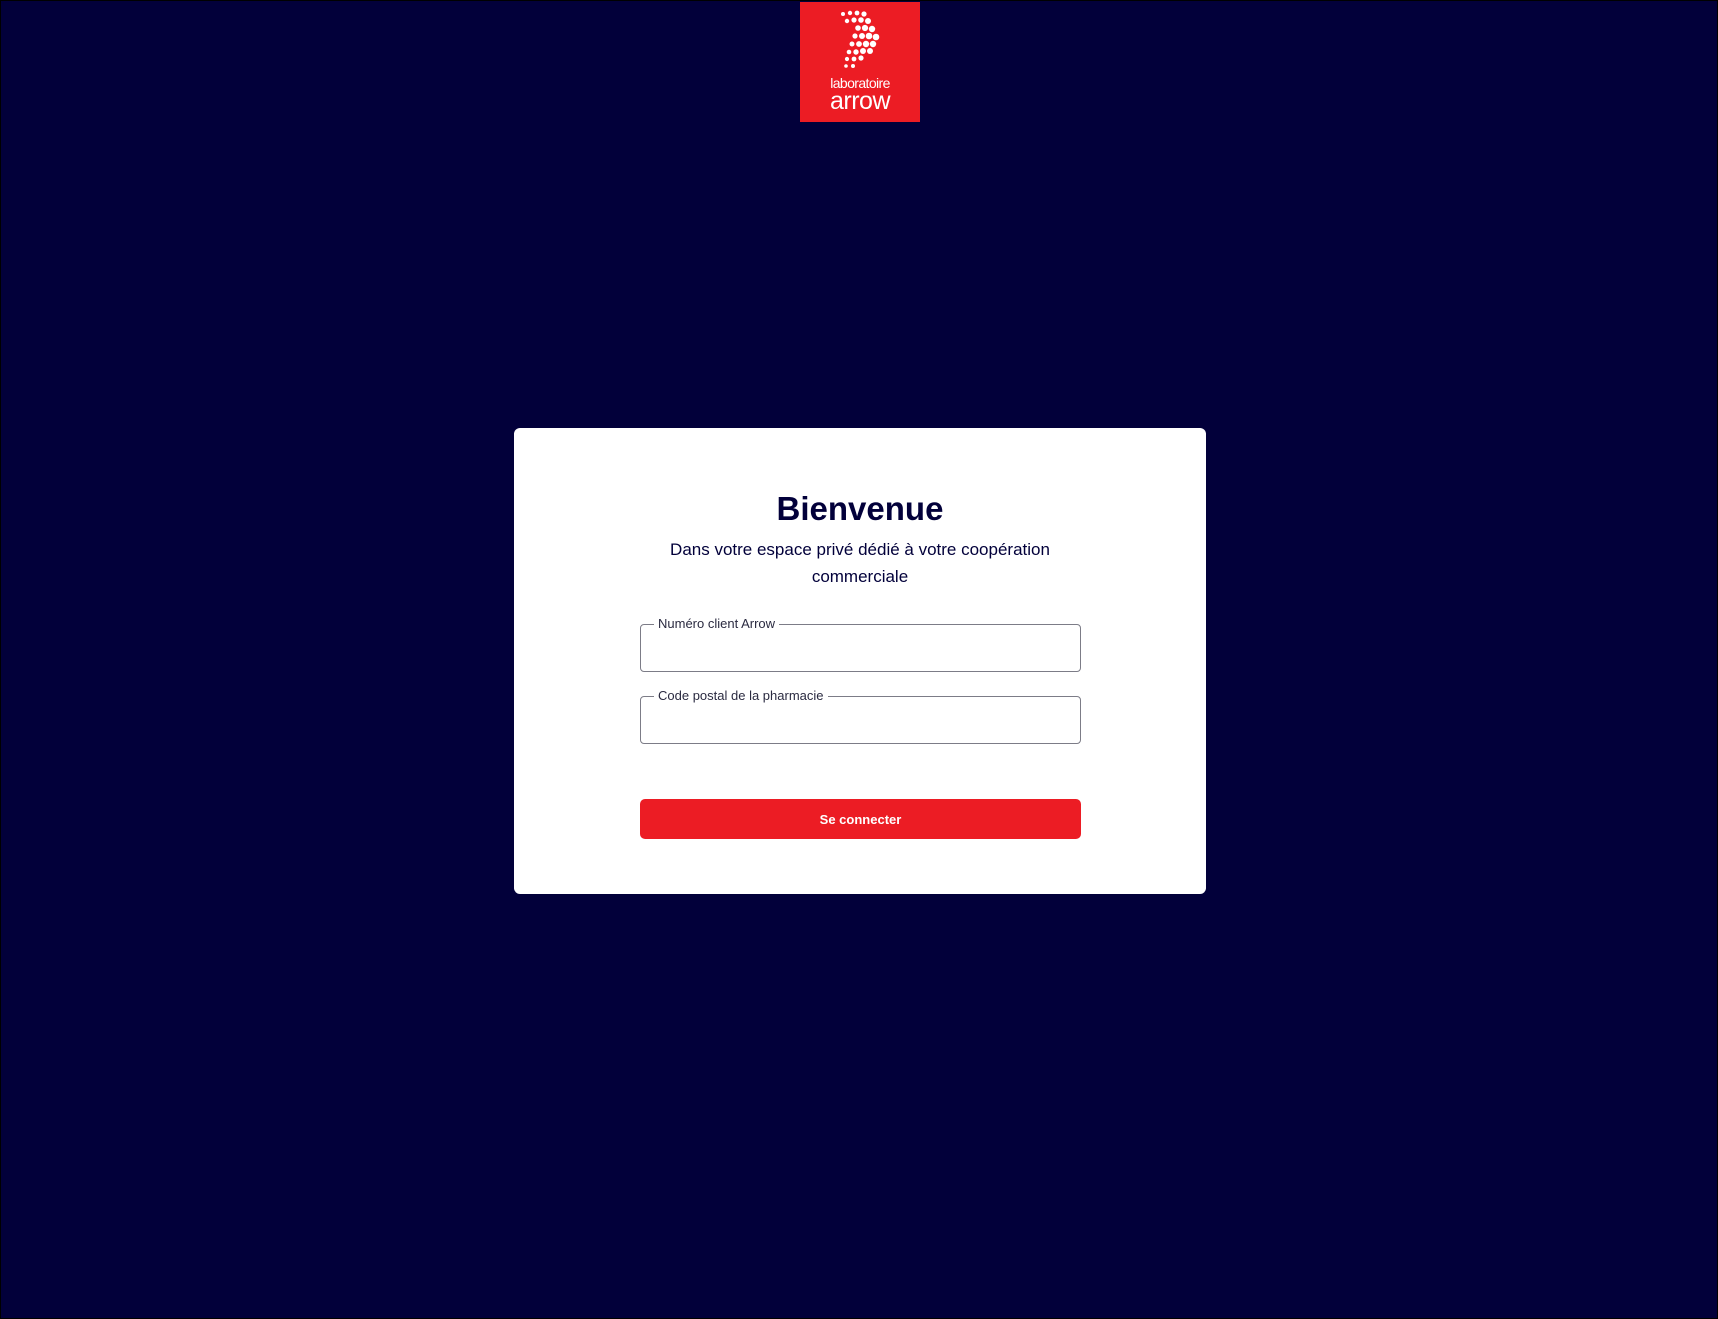 This screenshot has height=1319, width=1718. Describe the element at coordinates (860, 101) in the screenshot. I see `logo-text-arrow: arrow` at that location.